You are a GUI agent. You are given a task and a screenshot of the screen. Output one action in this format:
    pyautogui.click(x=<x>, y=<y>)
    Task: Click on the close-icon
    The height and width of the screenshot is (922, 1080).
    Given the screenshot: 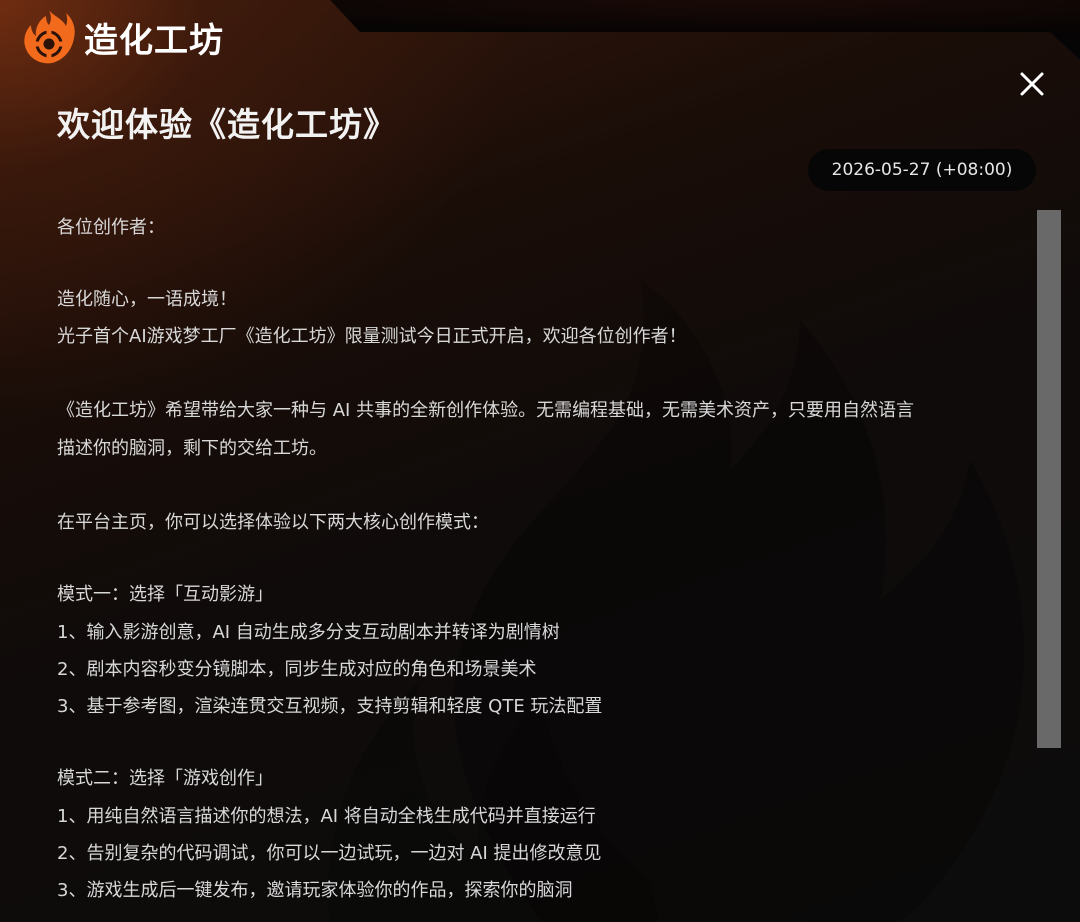 What is the action you would take?
    pyautogui.click(x=1032, y=84)
    